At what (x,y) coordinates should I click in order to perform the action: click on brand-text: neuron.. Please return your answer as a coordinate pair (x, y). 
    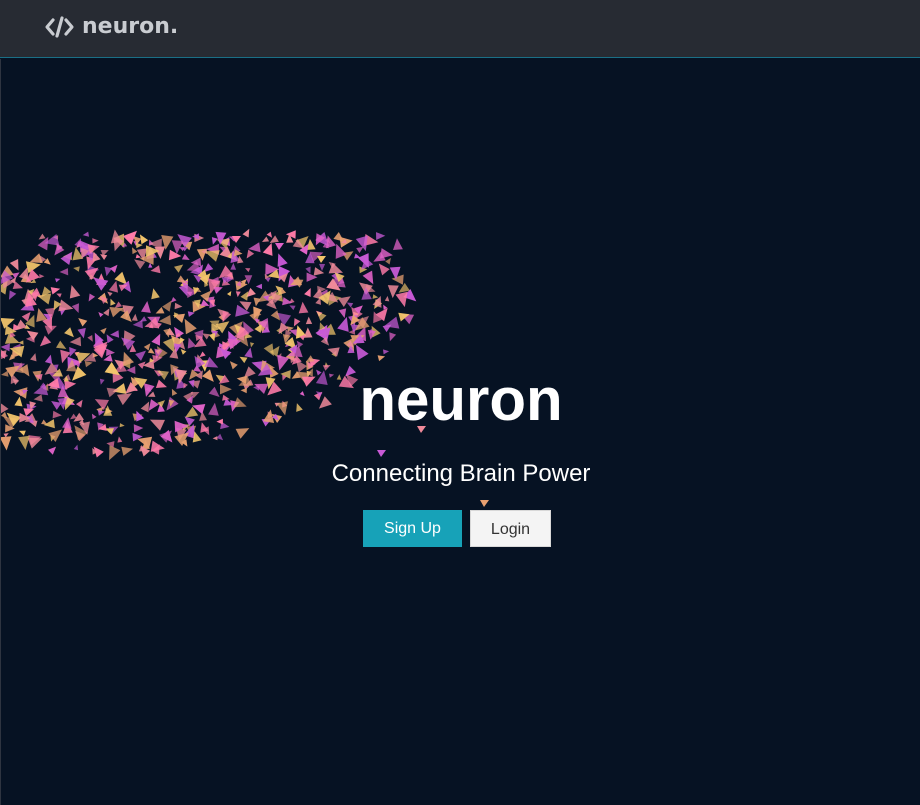
    Looking at the image, I should click on (130, 26).